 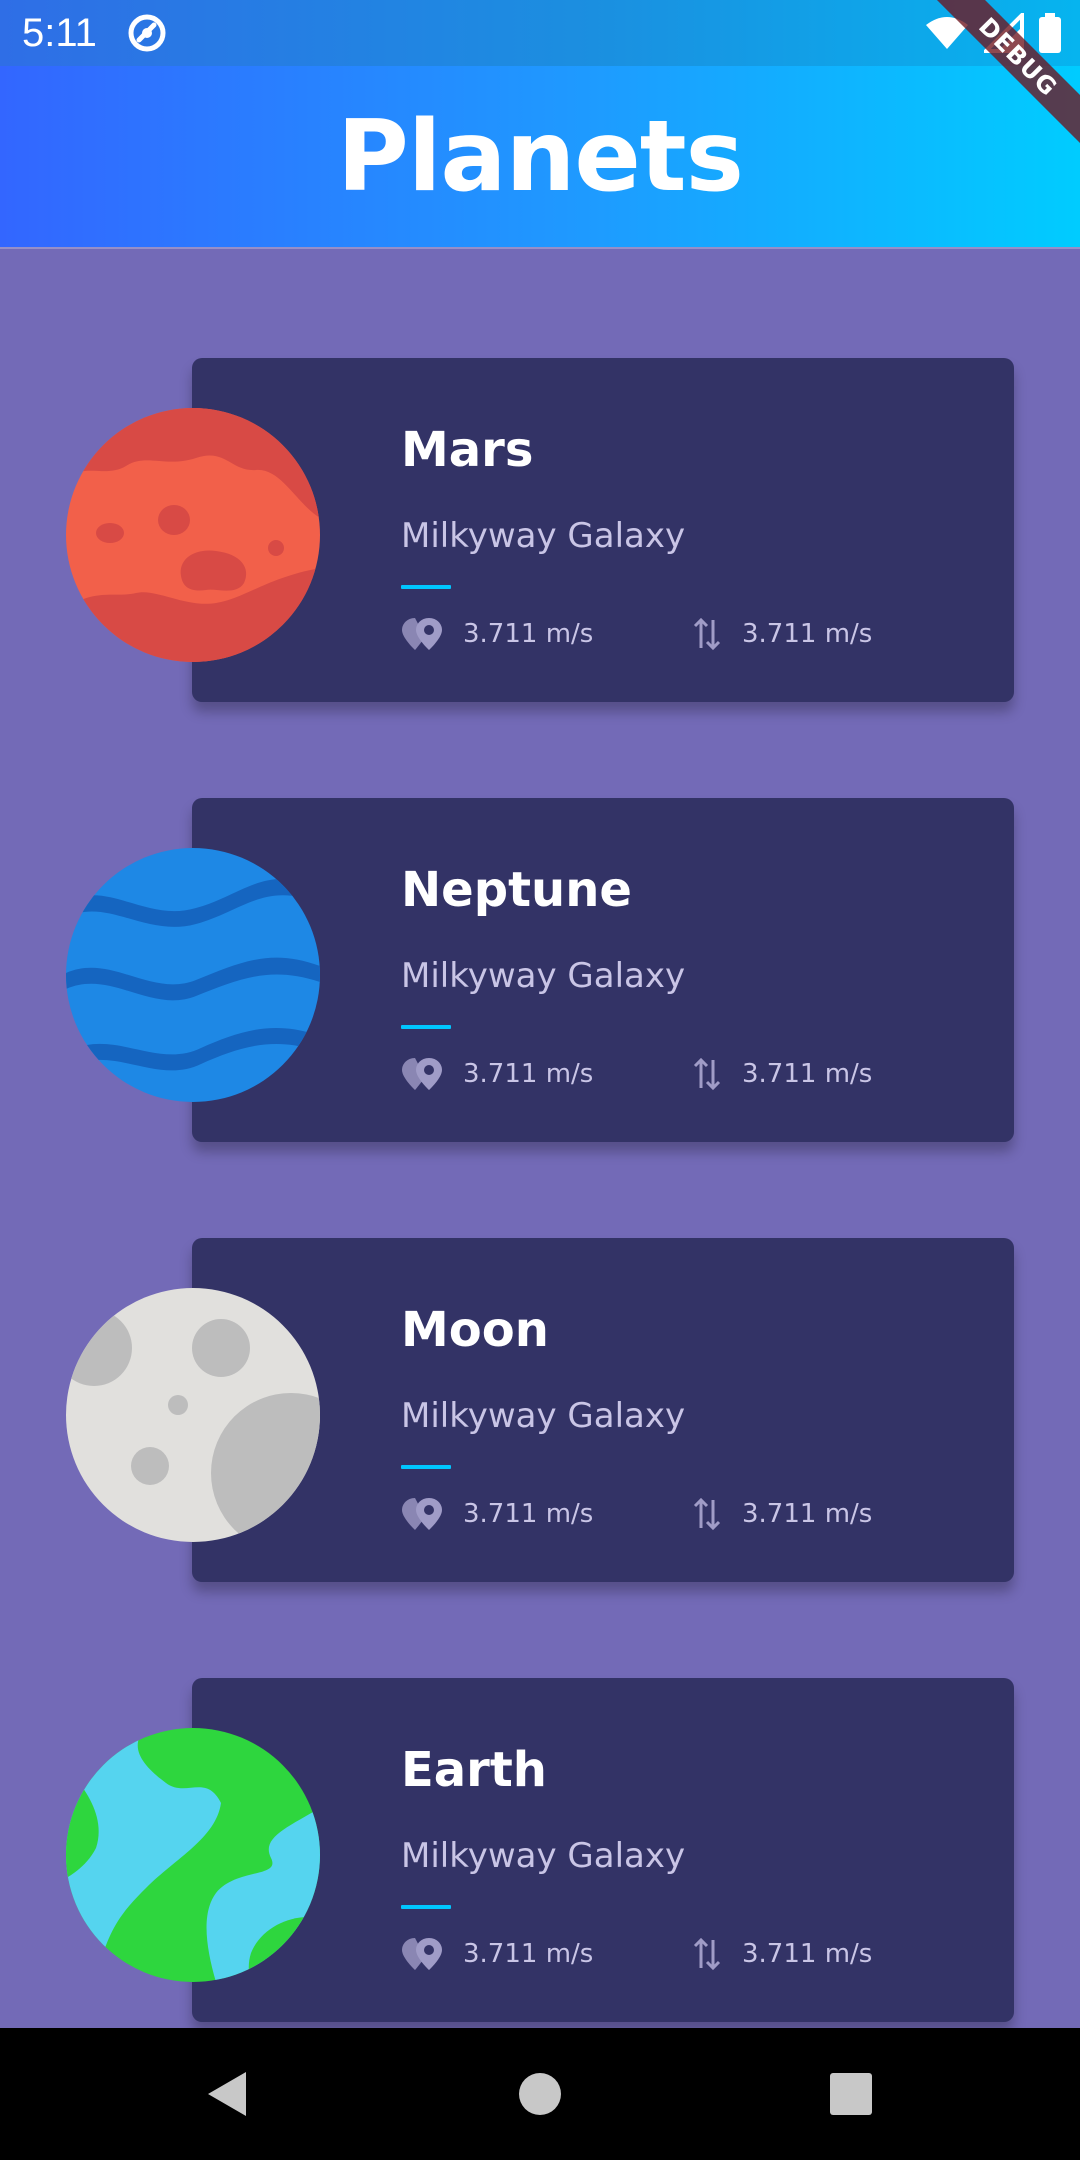 What do you see at coordinates (467, 450) in the screenshot?
I see `planet-name: Mars` at bounding box center [467, 450].